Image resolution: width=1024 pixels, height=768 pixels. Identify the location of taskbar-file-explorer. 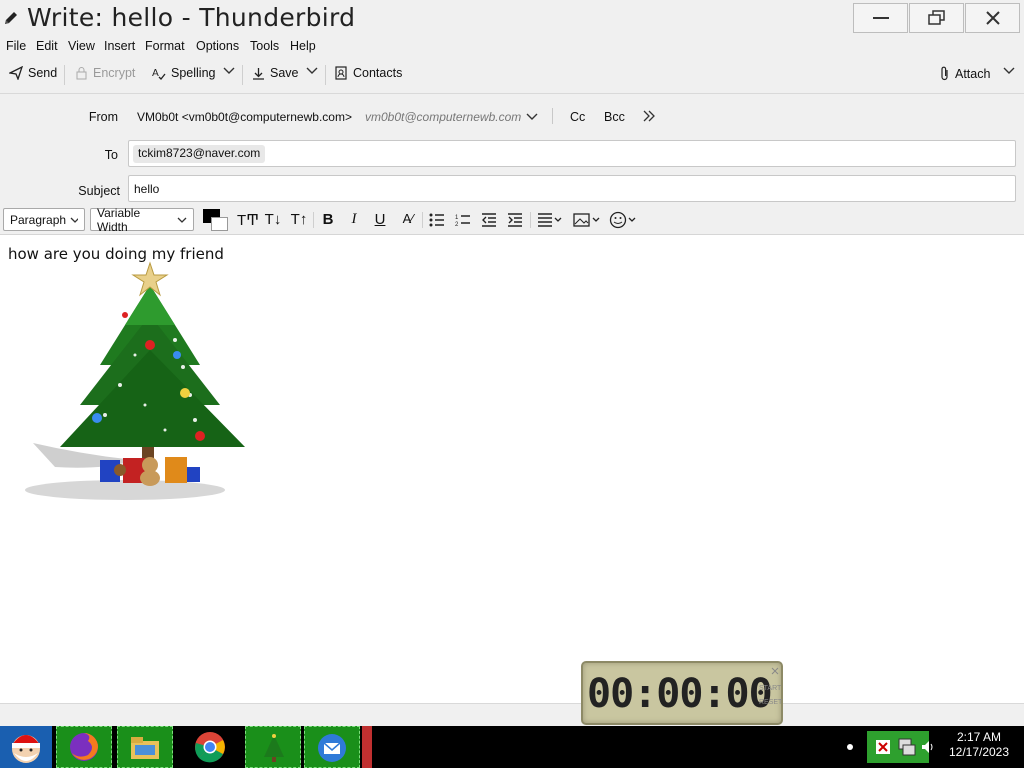
(145, 747).